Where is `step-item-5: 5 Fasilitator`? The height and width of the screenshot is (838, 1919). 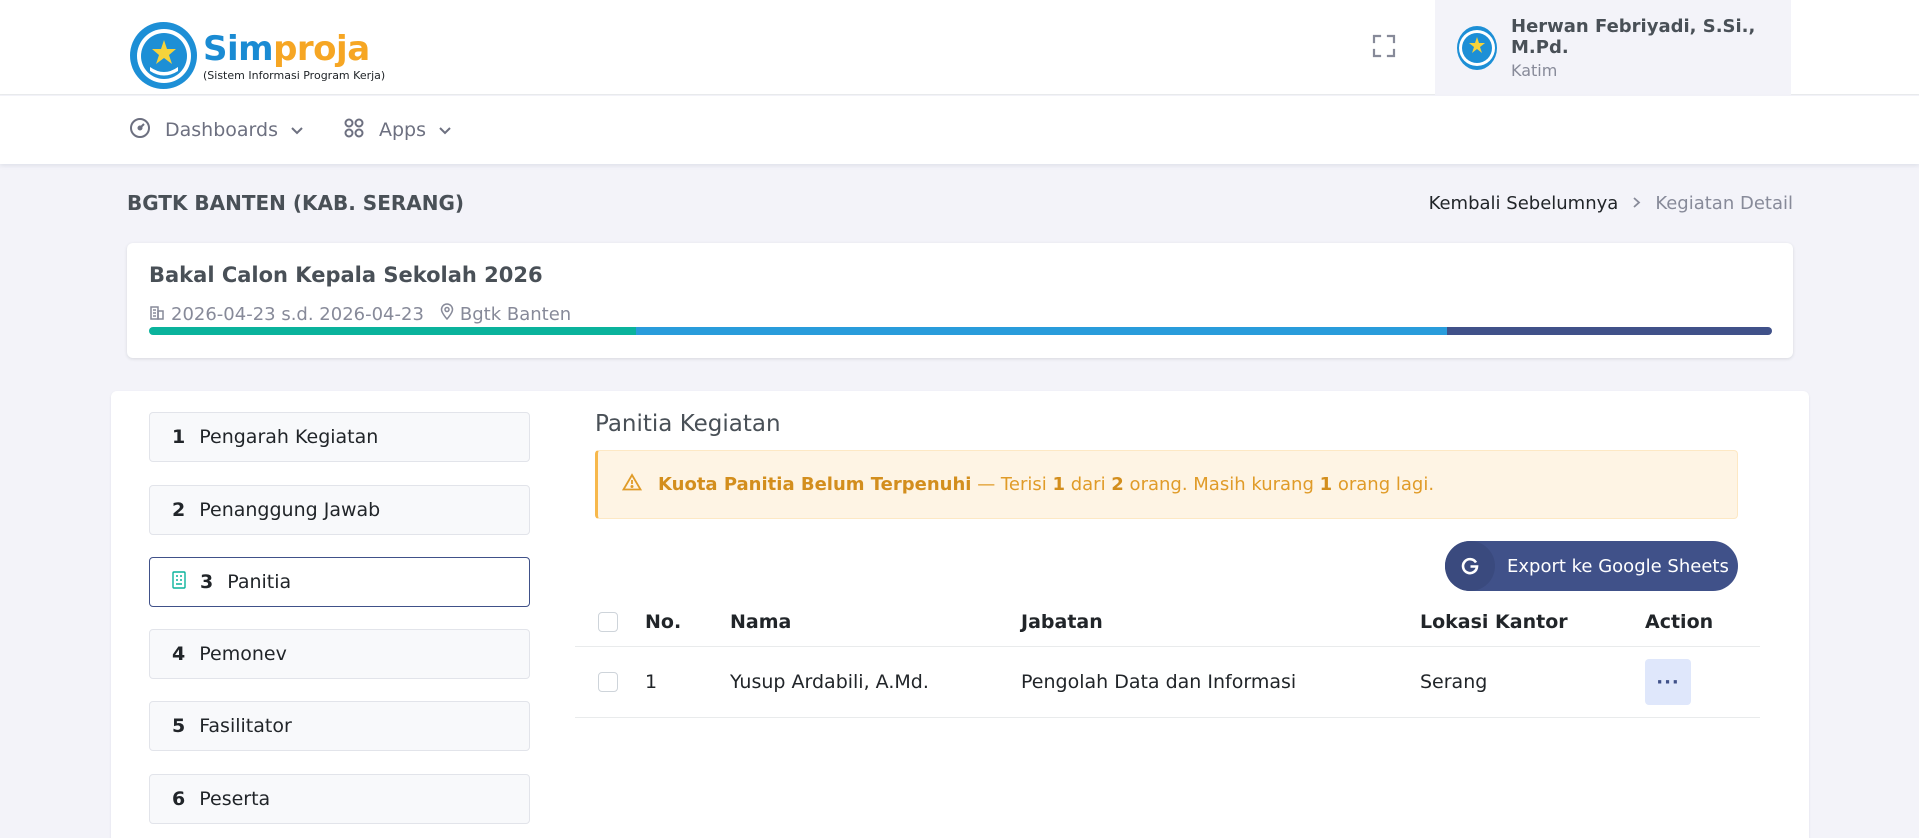 step-item-5: 5 Fasilitator is located at coordinates (339, 726).